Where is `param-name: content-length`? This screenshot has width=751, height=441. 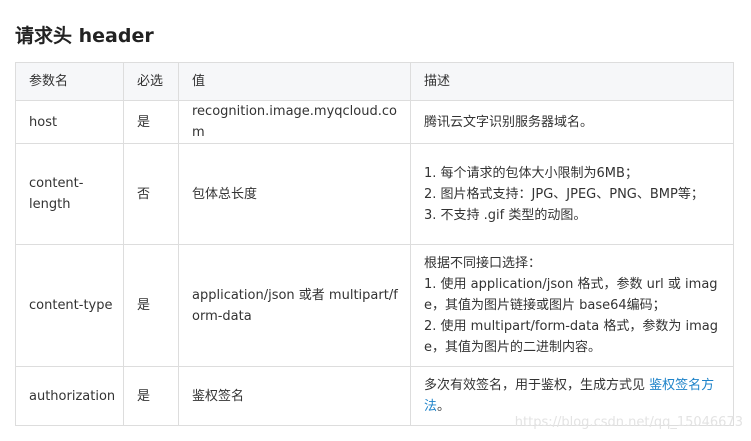 param-name: content-length is located at coordinates (69, 194).